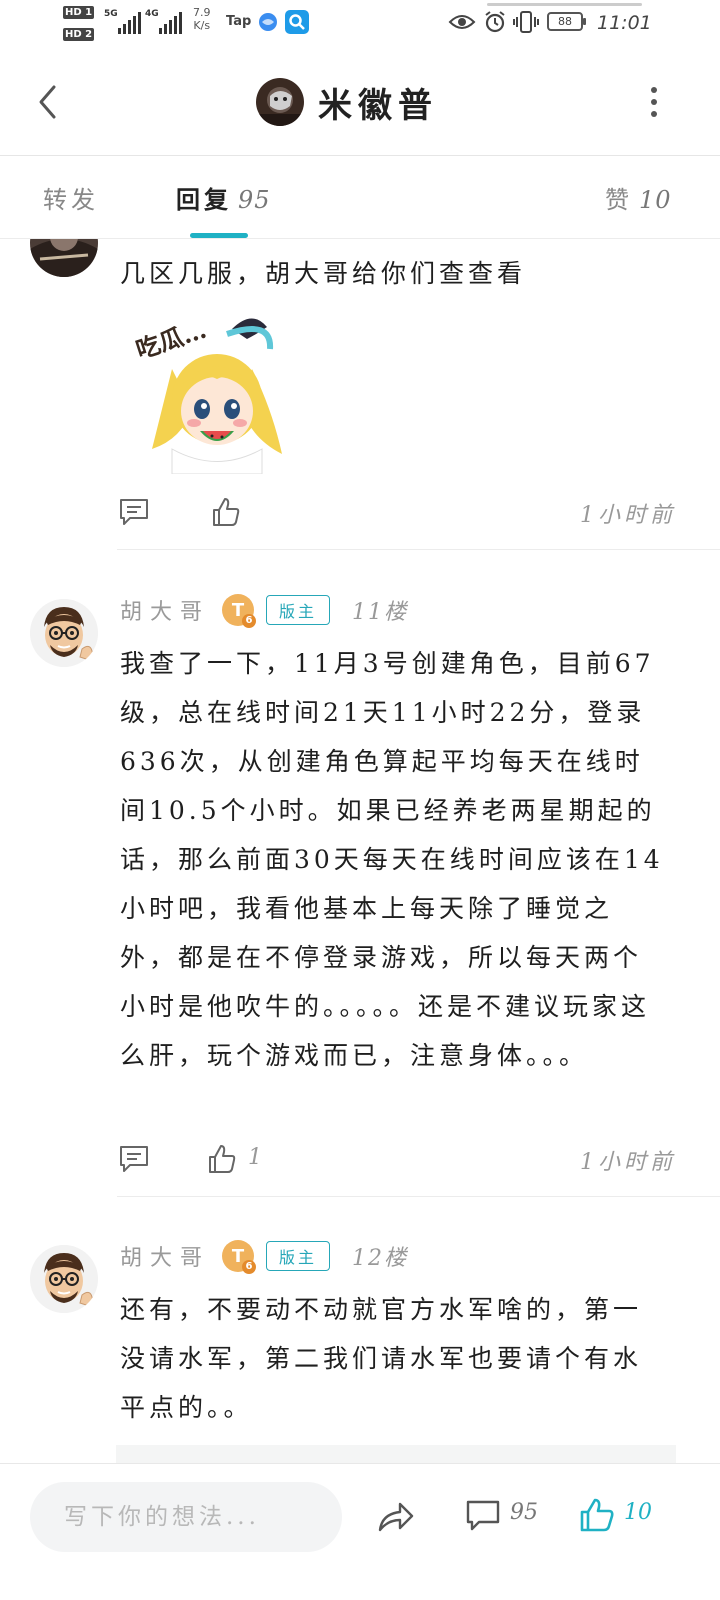 The image size is (720, 1600). Describe the element at coordinates (255, 1157) in the screenshot. I see `reply-like-count: 1` at that location.